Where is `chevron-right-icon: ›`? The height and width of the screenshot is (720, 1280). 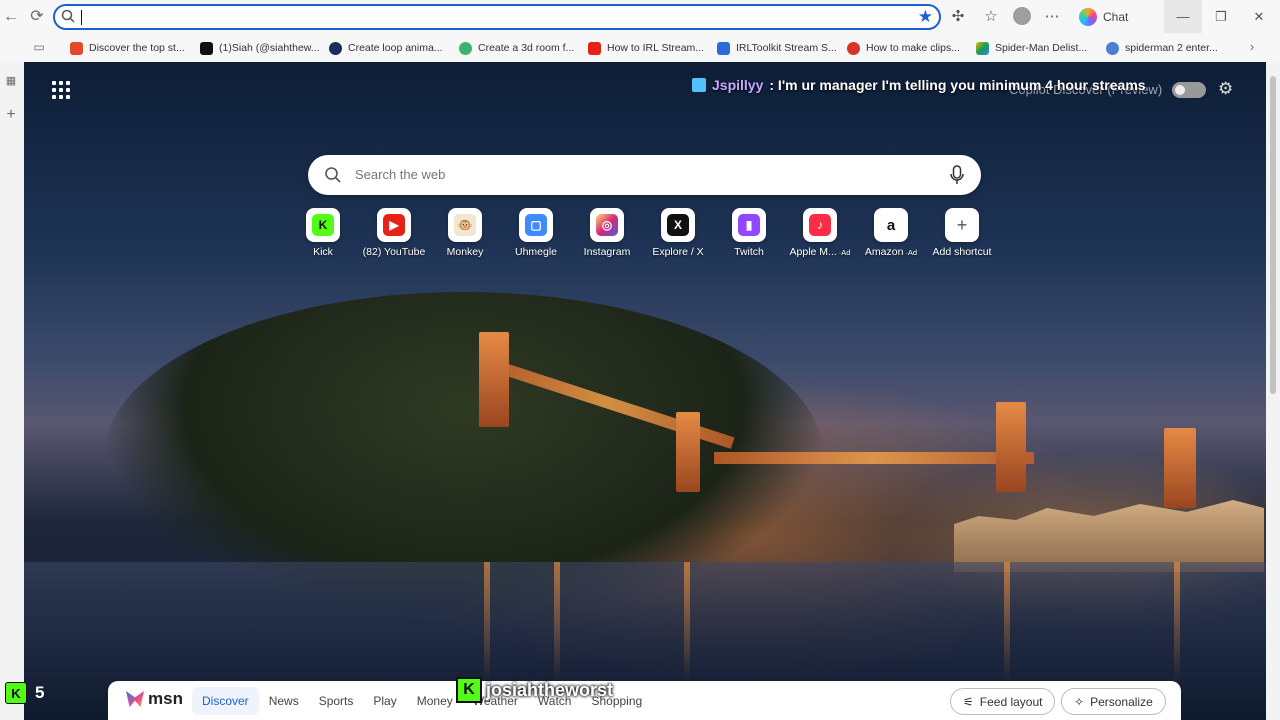 chevron-right-icon: › is located at coordinates (1252, 47).